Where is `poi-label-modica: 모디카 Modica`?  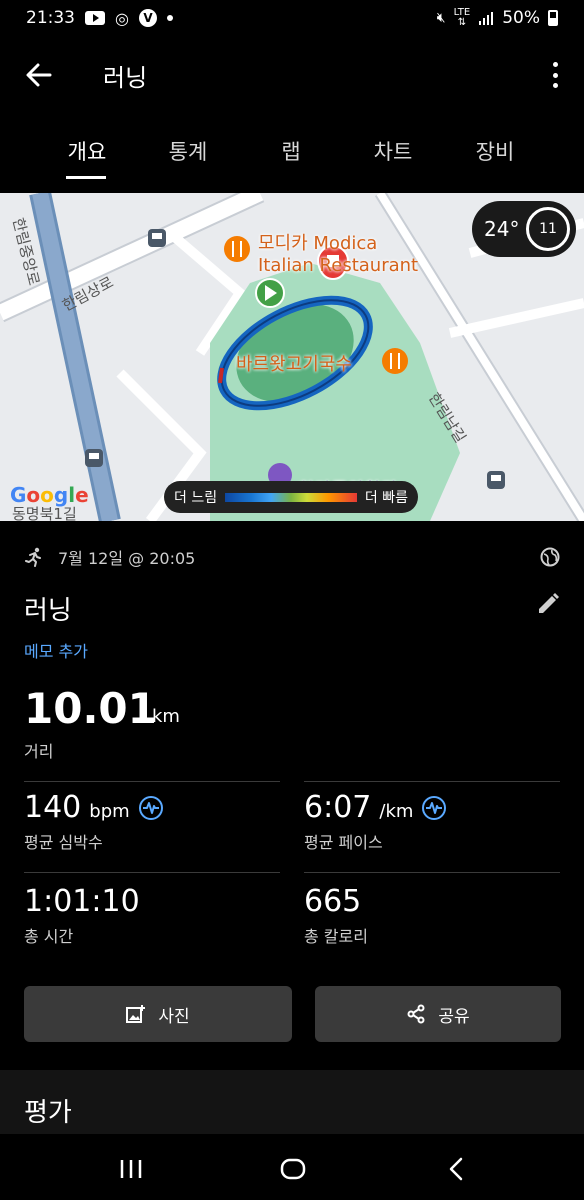 poi-label-modica: 모디카 Modica is located at coordinates (318, 243).